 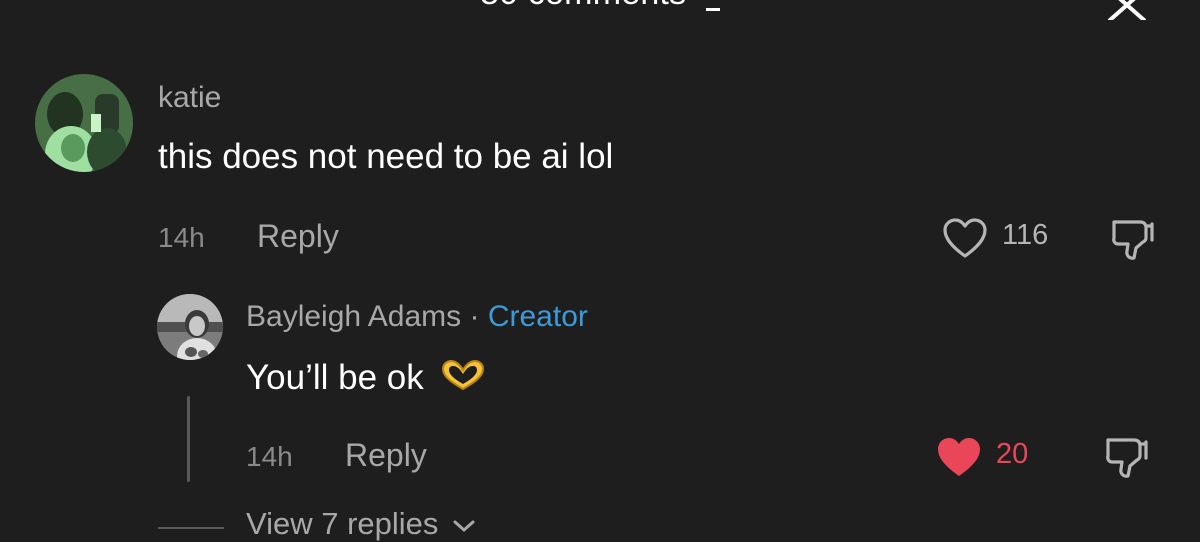 I want to click on heart-outline-icon, so click(x=965, y=238).